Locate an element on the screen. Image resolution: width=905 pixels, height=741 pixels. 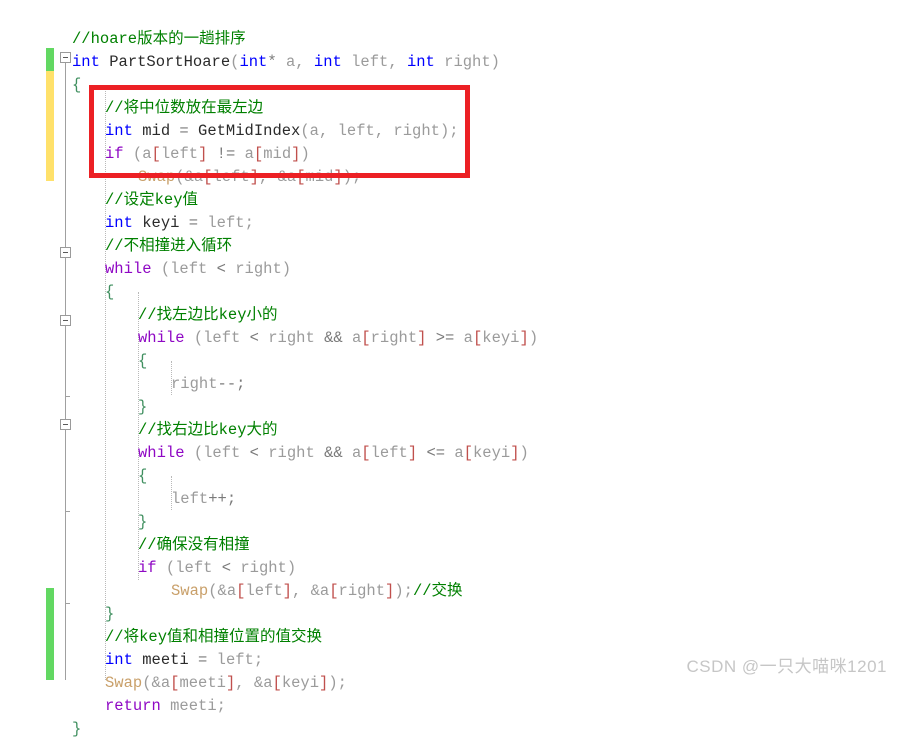
code-token-cmt: //hoare版本的一趟排序 is located at coordinates (159, 39).